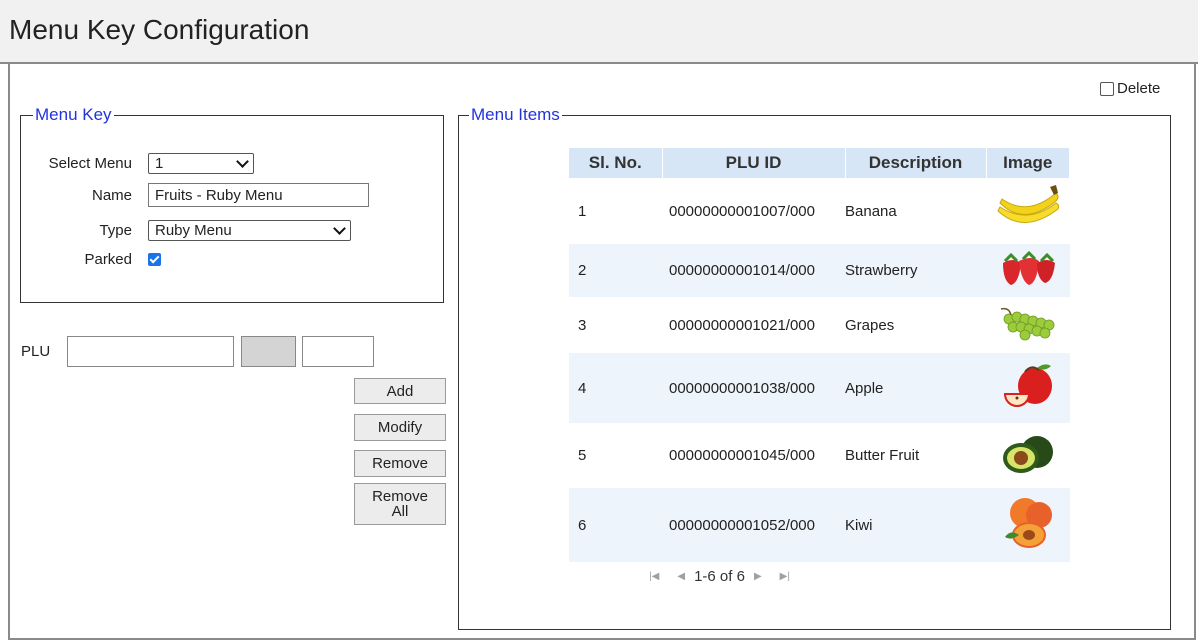  I want to click on apple-image, so click(1027, 385).